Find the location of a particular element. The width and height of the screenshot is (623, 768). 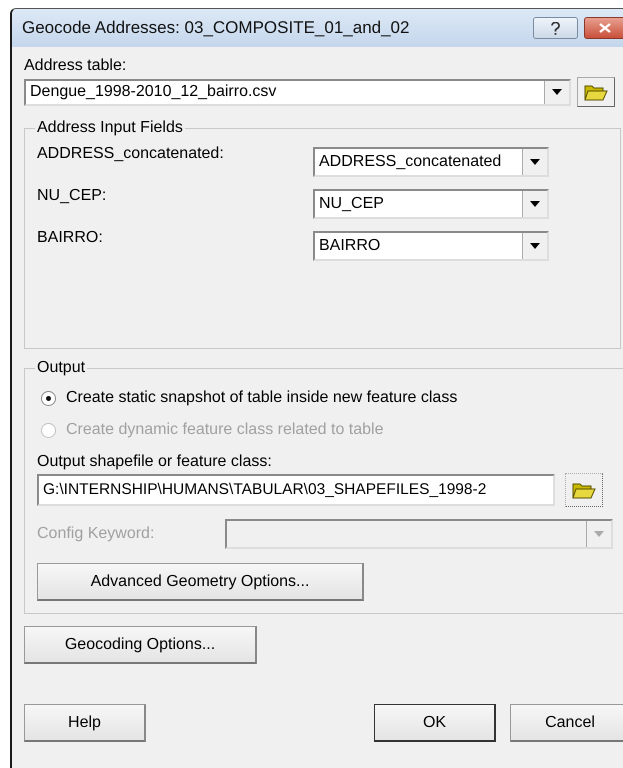

field-label: ADDRESS_concatenated: is located at coordinates (131, 154).